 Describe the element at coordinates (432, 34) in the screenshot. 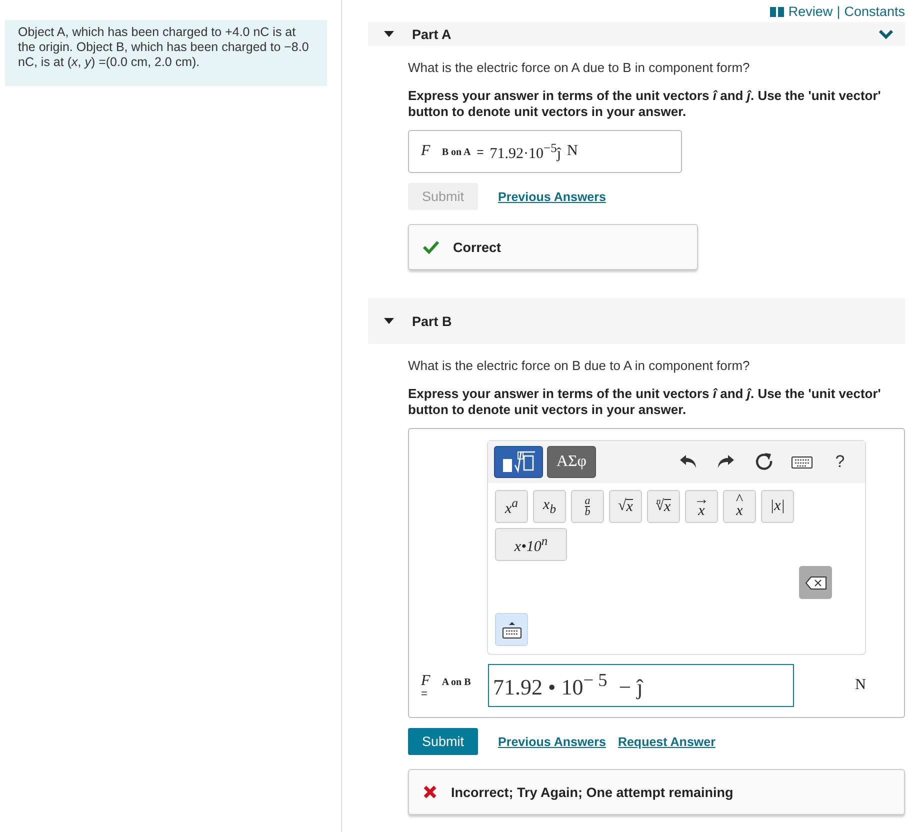

I see `part-title: Part A` at that location.